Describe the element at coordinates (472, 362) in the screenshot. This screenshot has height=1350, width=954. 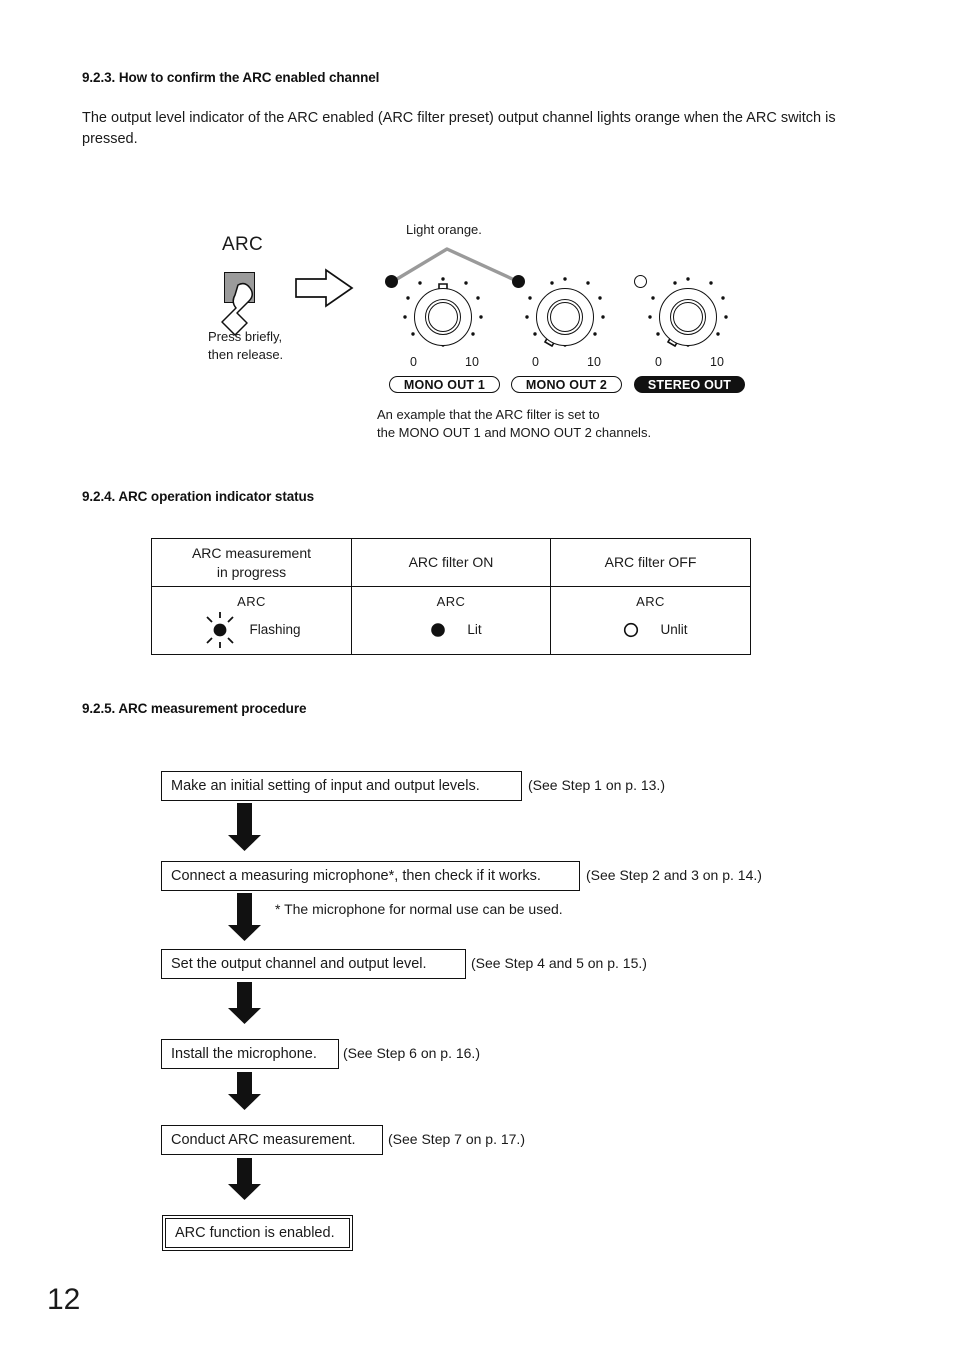
I see `knob-1-scale-max: 10` at that location.